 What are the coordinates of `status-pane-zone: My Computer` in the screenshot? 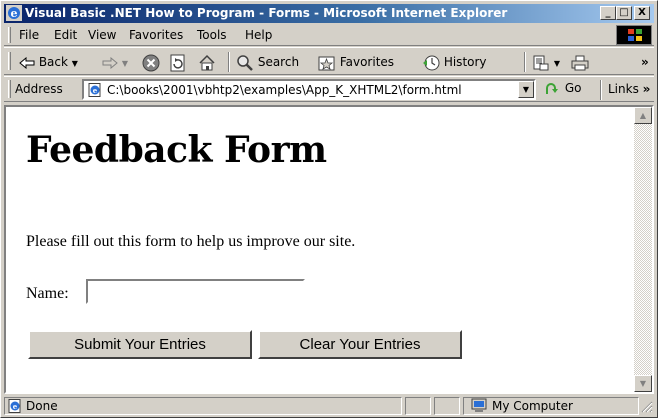 It's located at (551, 406).